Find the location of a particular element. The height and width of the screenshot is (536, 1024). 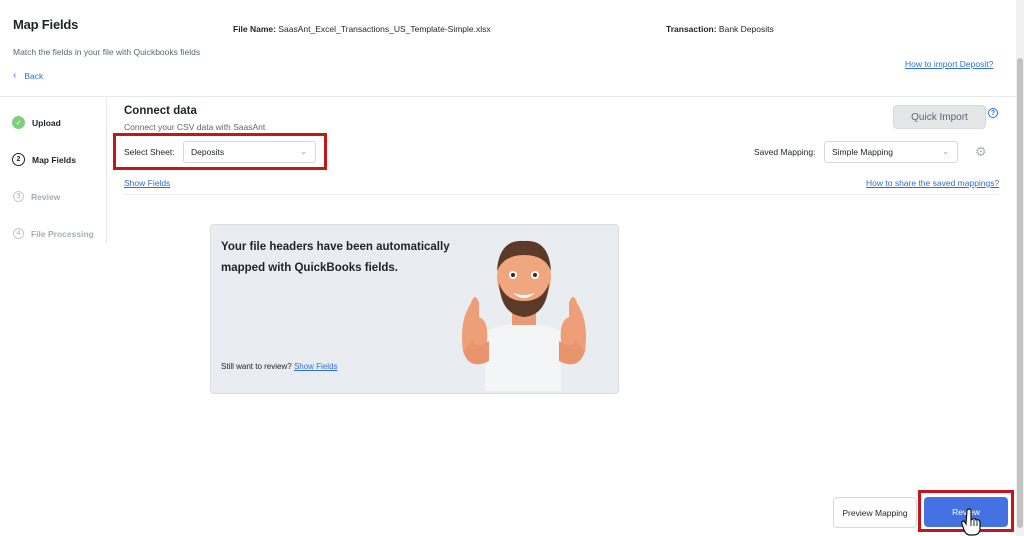

gear-icon: ⚙ is located at coordinates (982, 152).